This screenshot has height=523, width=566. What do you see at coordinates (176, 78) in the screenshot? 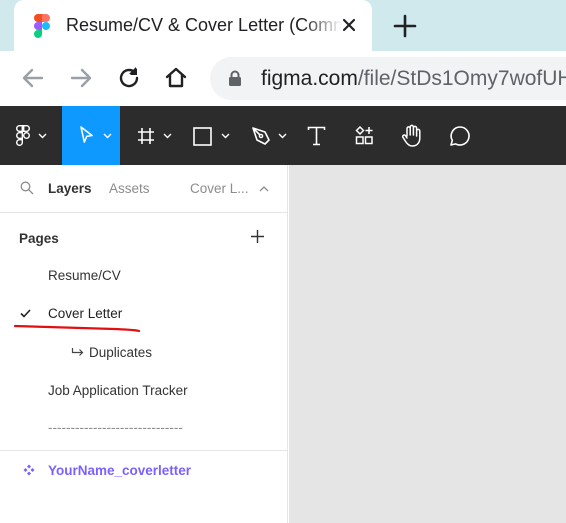
I see `home-icon` at bounding box center [176, 78].